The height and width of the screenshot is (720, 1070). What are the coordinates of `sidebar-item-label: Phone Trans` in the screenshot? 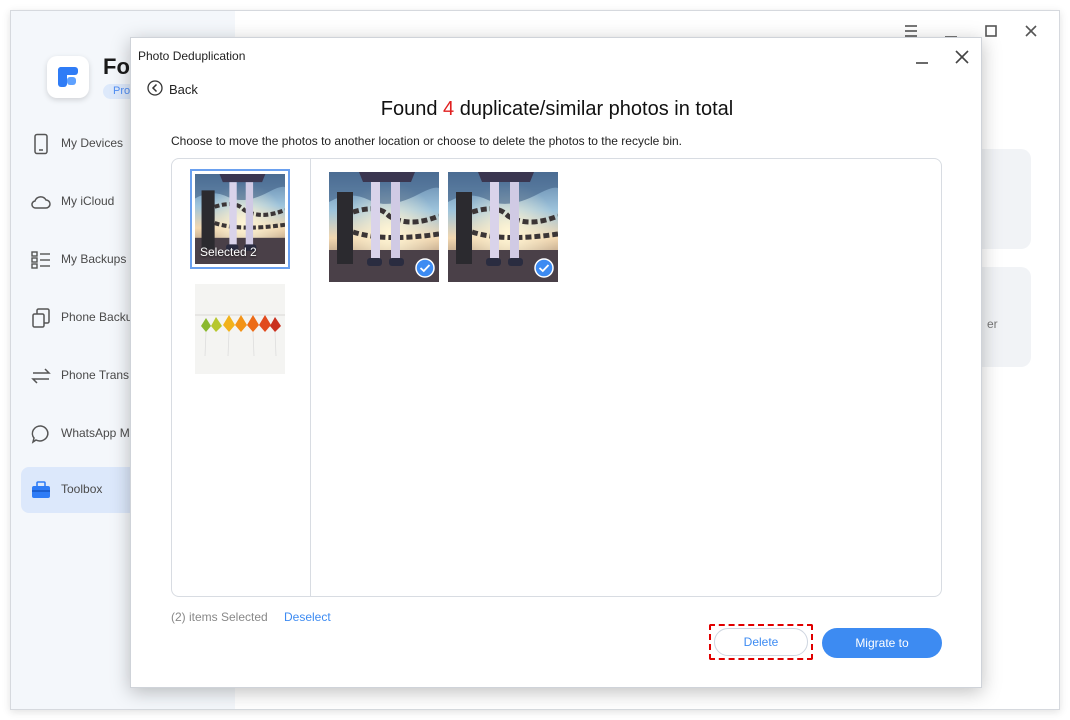 It's located at (95, 375).